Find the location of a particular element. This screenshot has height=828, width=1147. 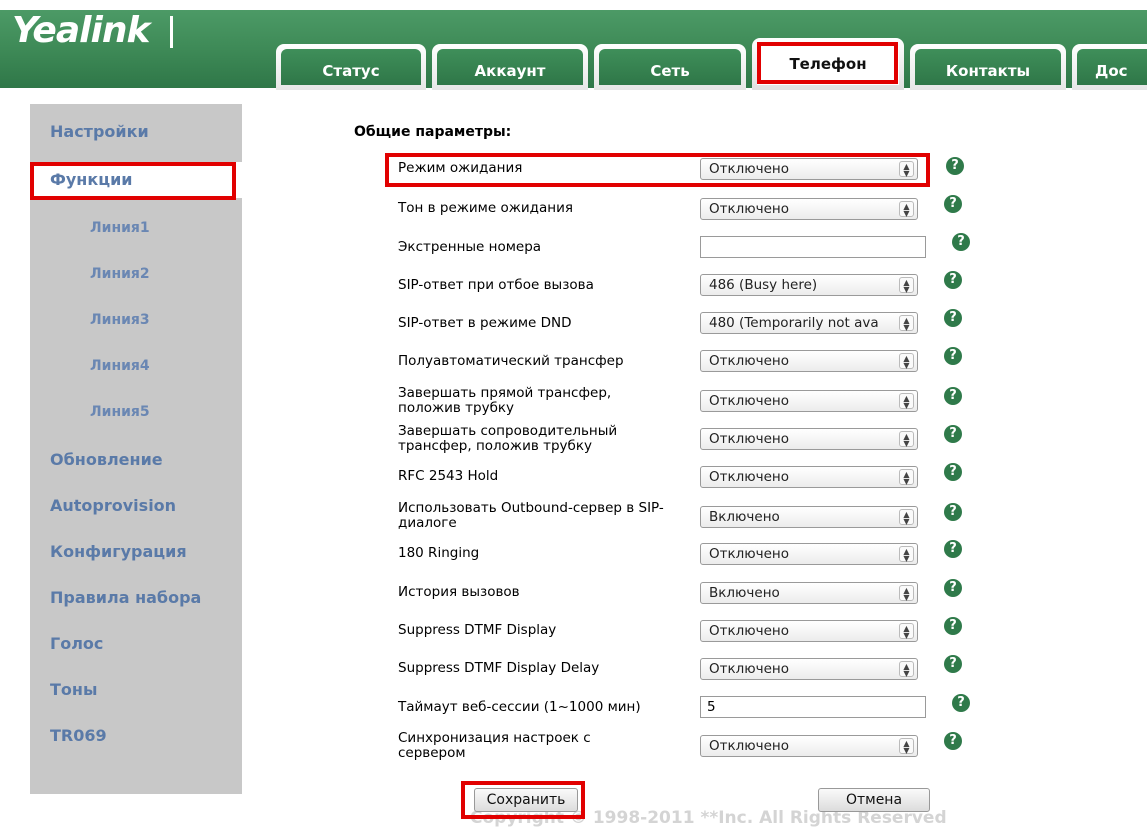

semi-attended-transfer-select: Отключено ▲ ▼ is located at coordinates (809, 361).